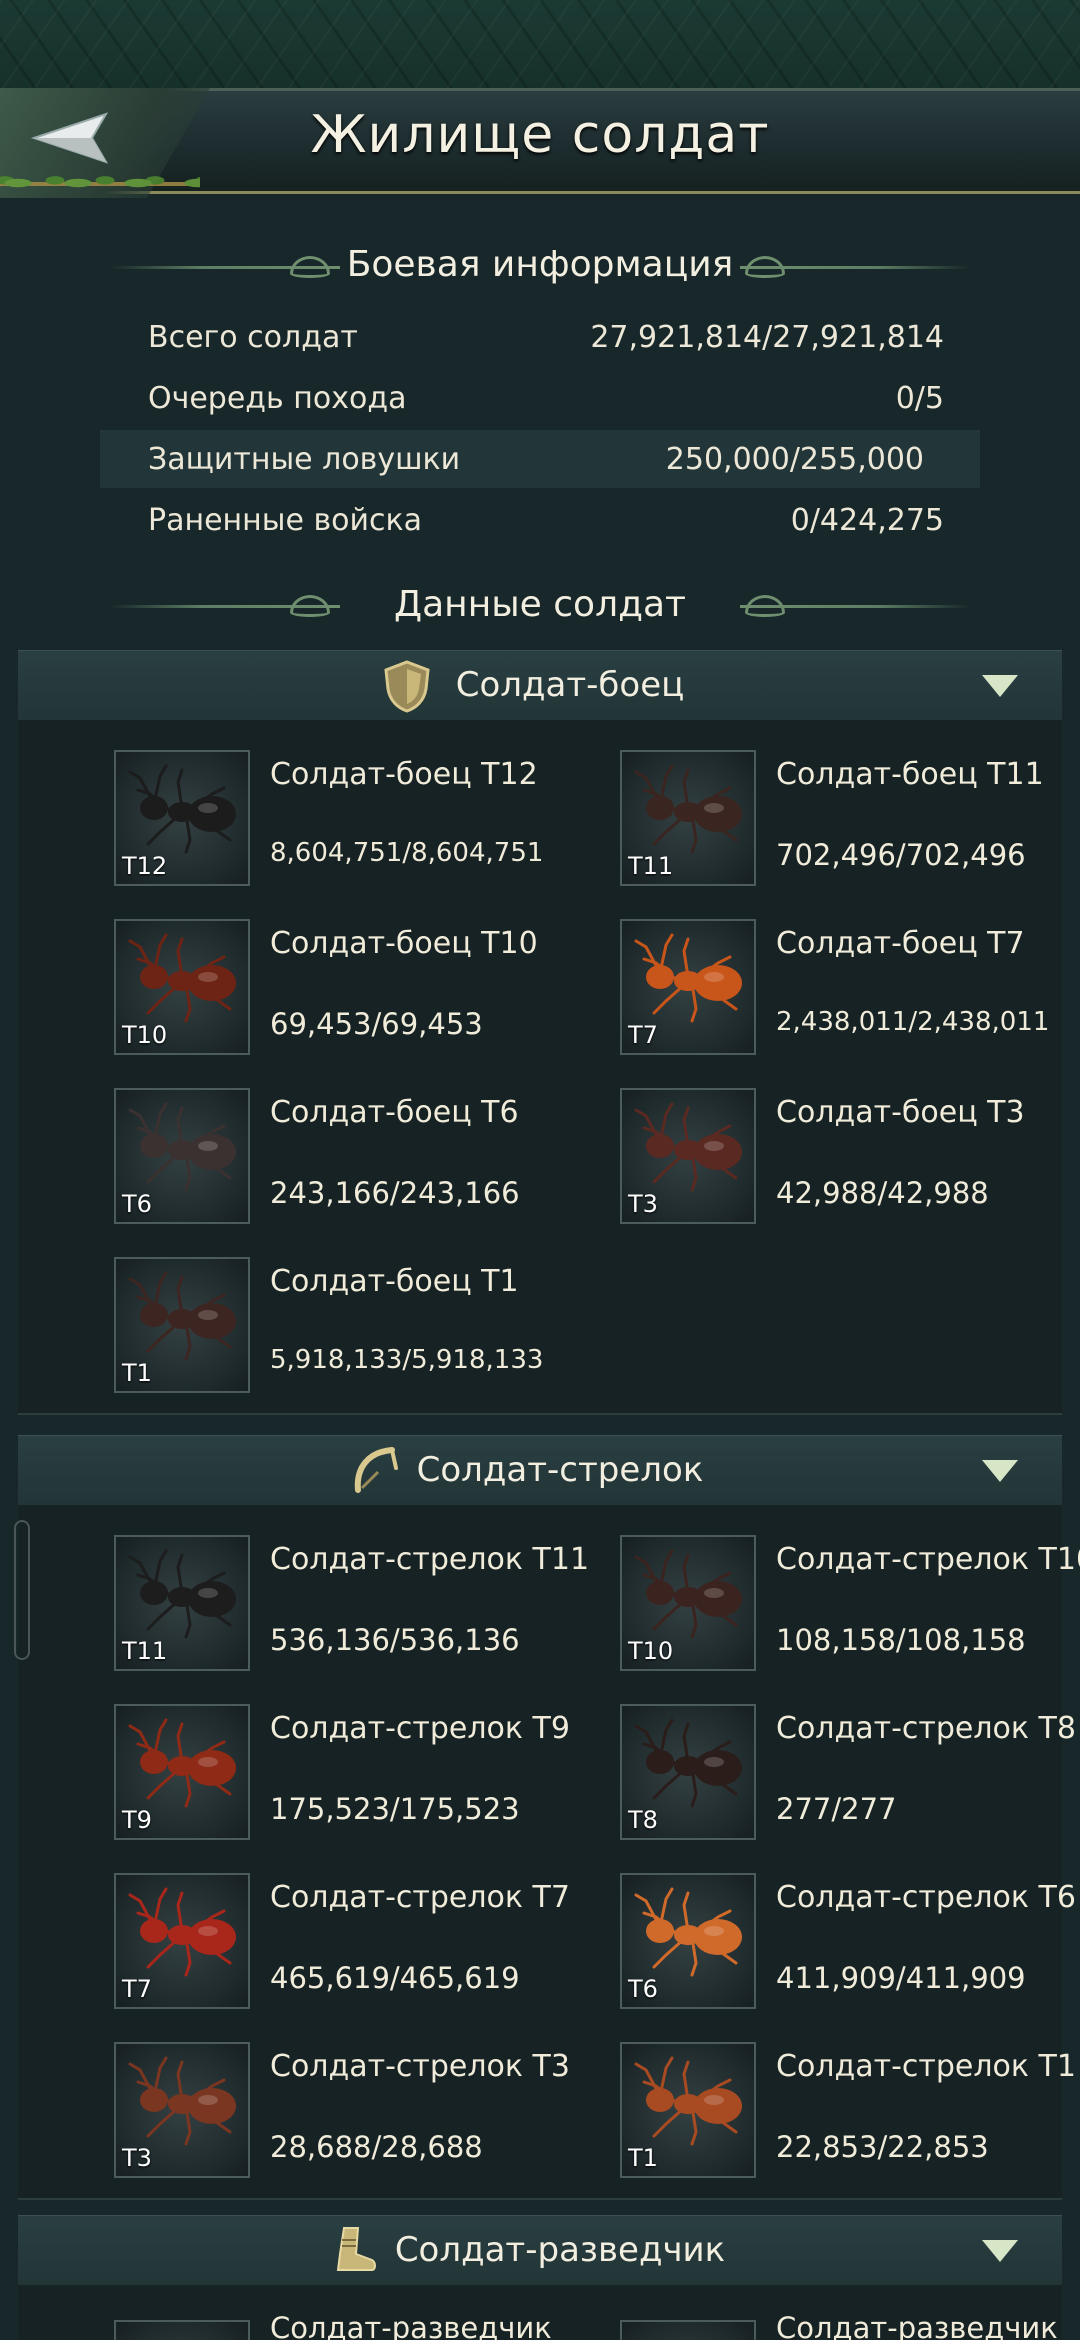 Image resolution: width=1080 pixels, height=2340 pixels. Describe the element at coordinates (901, 1978) in the screenshot. I see `unit-count: 411,909/411,909` at that location.